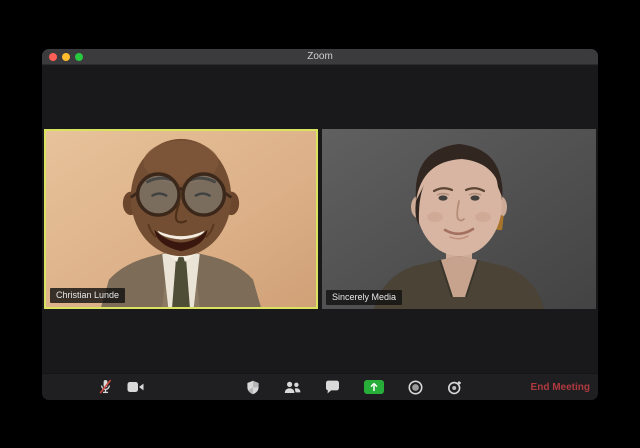 The image size is (640, 448). I want to click on window-titlebar: Zoom, so click(320, 57).